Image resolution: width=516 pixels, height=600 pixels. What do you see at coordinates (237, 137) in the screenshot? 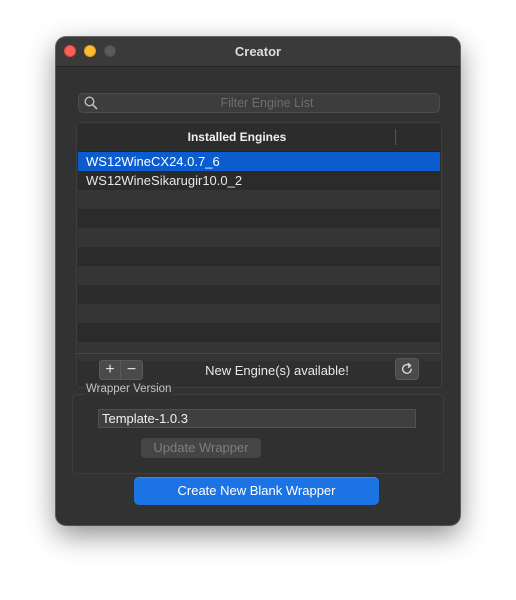
I see `installed-engines-column-header: Installed Engines` at bounding box center [237, 137].